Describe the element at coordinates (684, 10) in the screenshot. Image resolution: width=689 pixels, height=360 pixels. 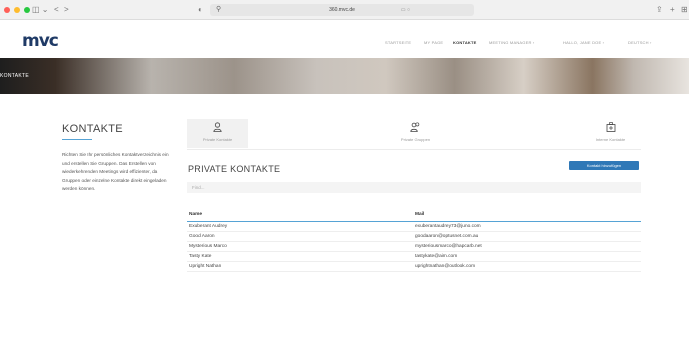
I see `tab-overview-icon: ⊞` at that location.